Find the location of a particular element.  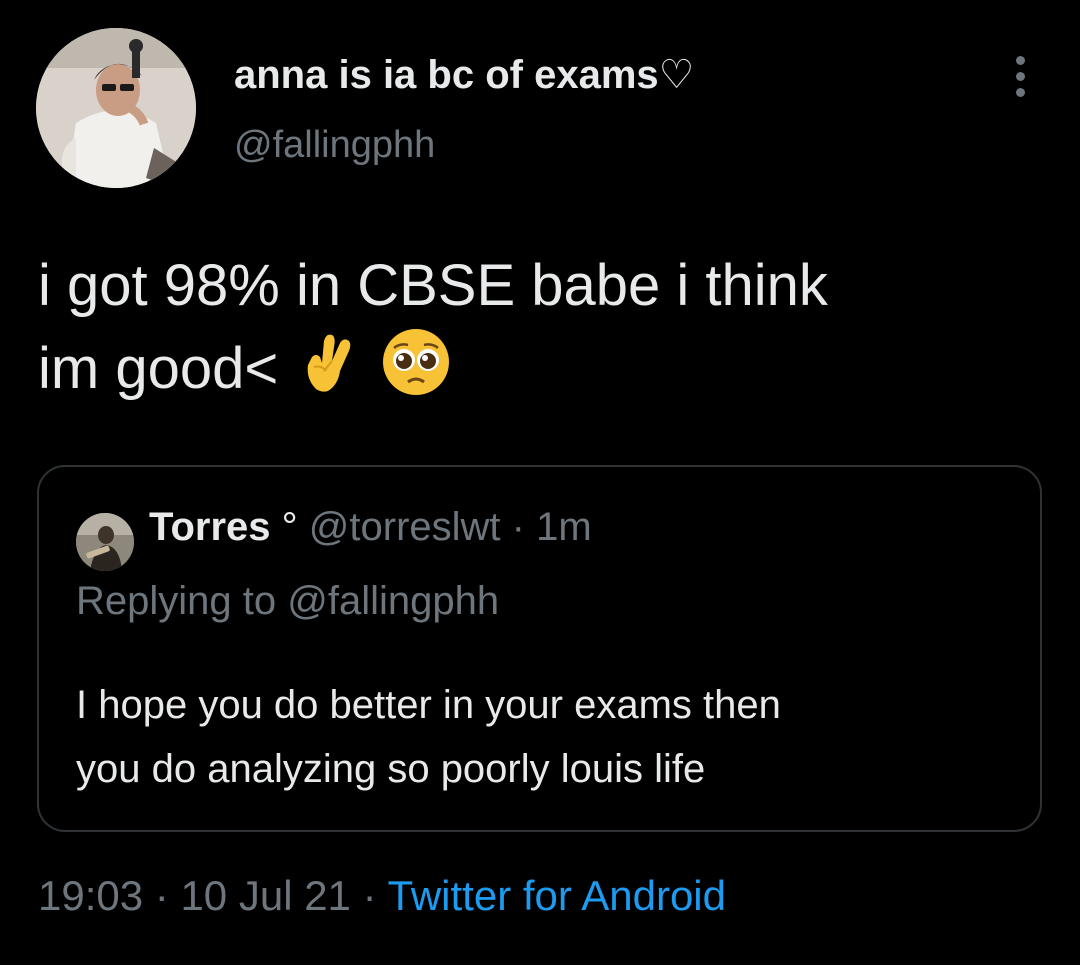

tweet-time: 19:03 is located at coordinates (90, 895).